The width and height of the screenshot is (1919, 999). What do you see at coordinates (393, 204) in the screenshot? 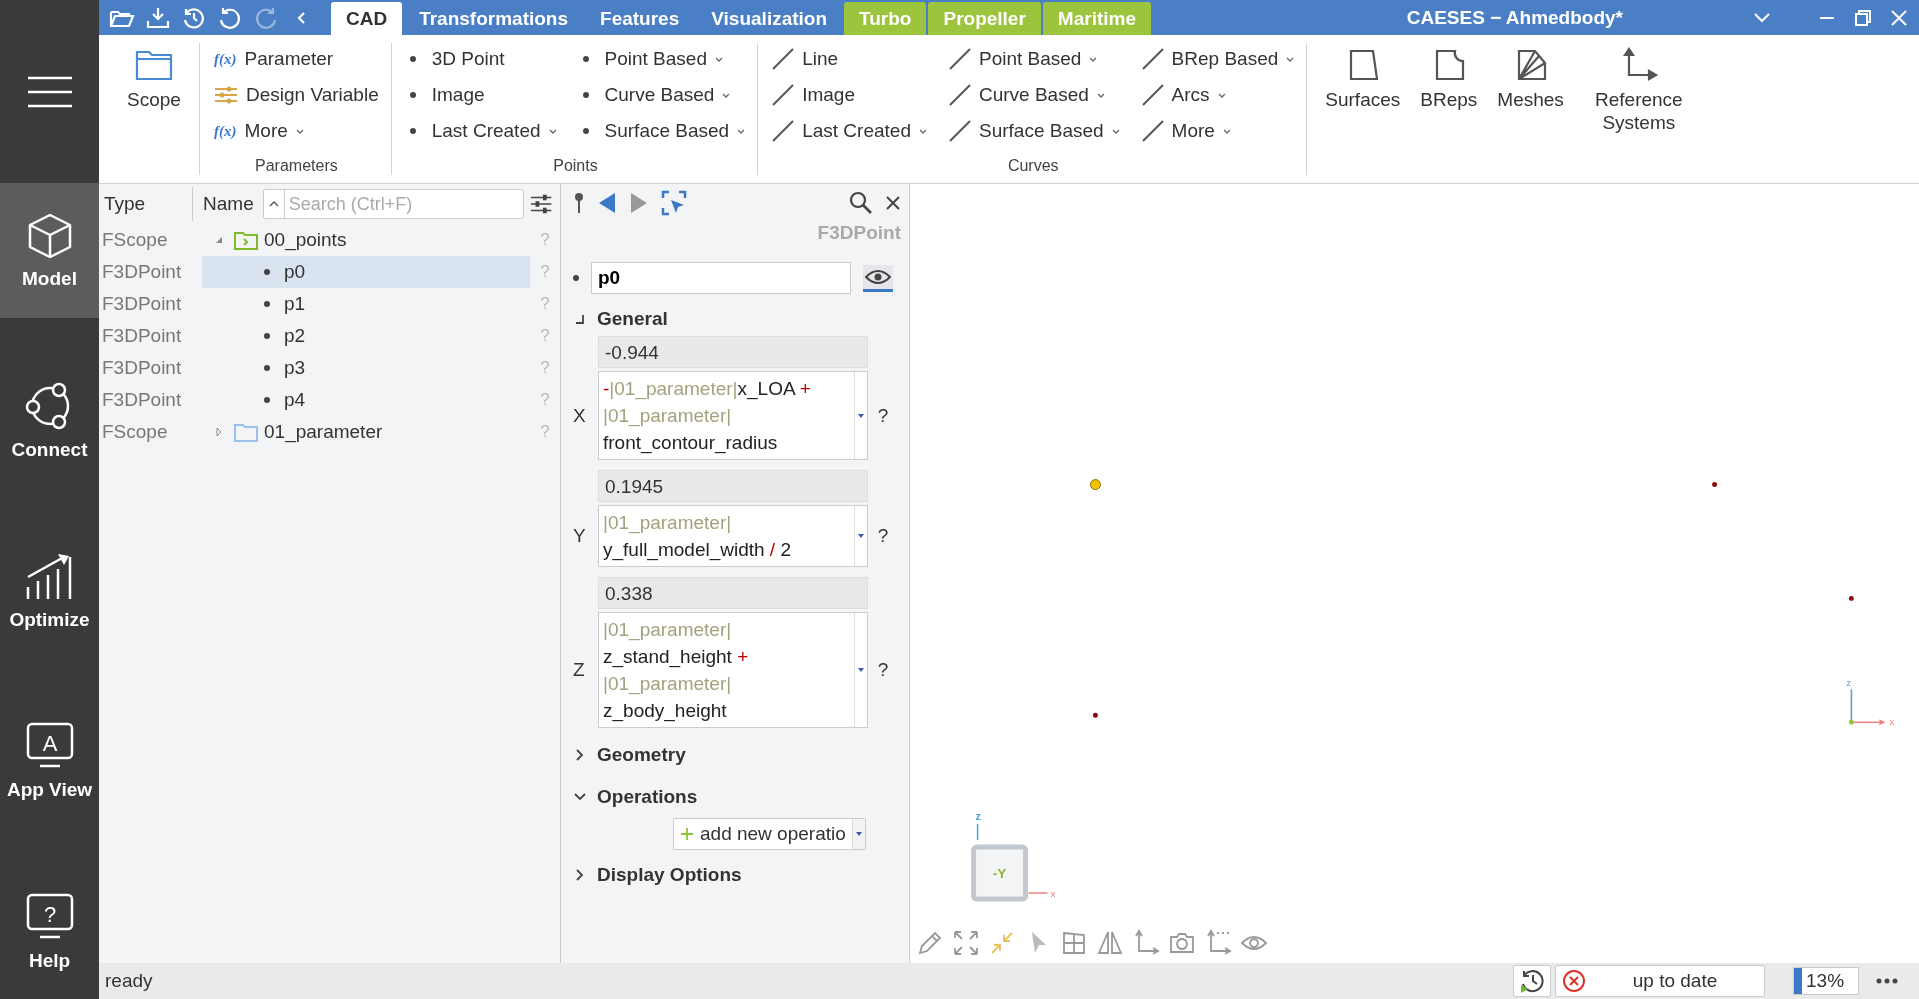
I see `search-field: Search (Ctrl+F)` at bounding box center [393, 204].